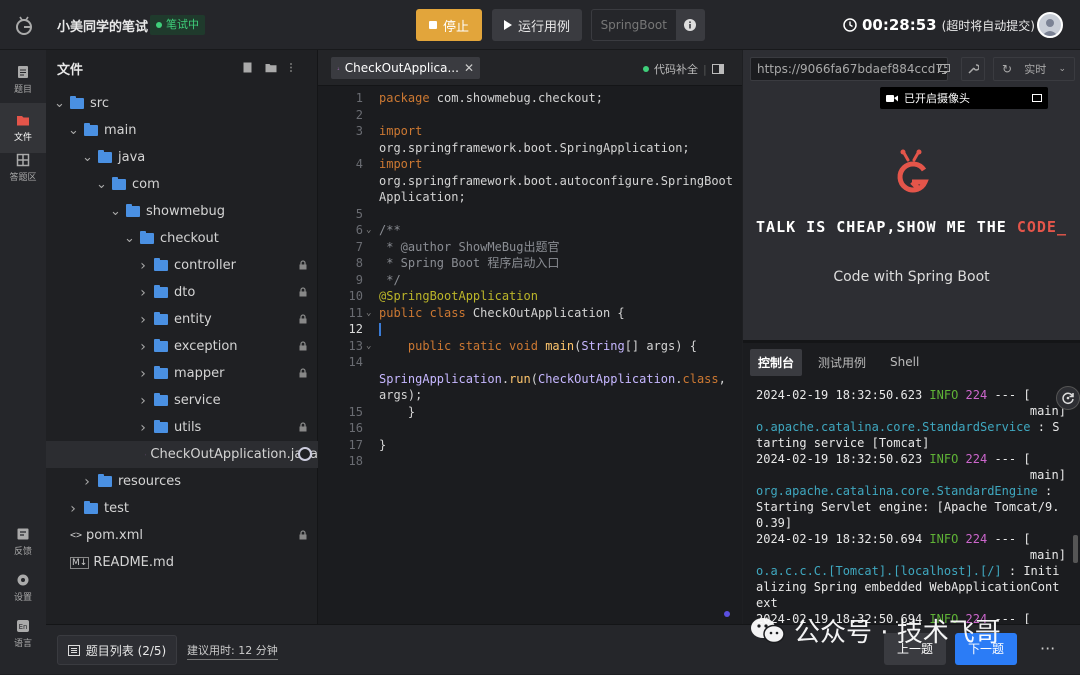 Image resolution: width=1080 pixels, height=675 pixels. Describe the element at coordinates (904, 362) in the screenshot. I see `tab-shell: Shell` at that location.